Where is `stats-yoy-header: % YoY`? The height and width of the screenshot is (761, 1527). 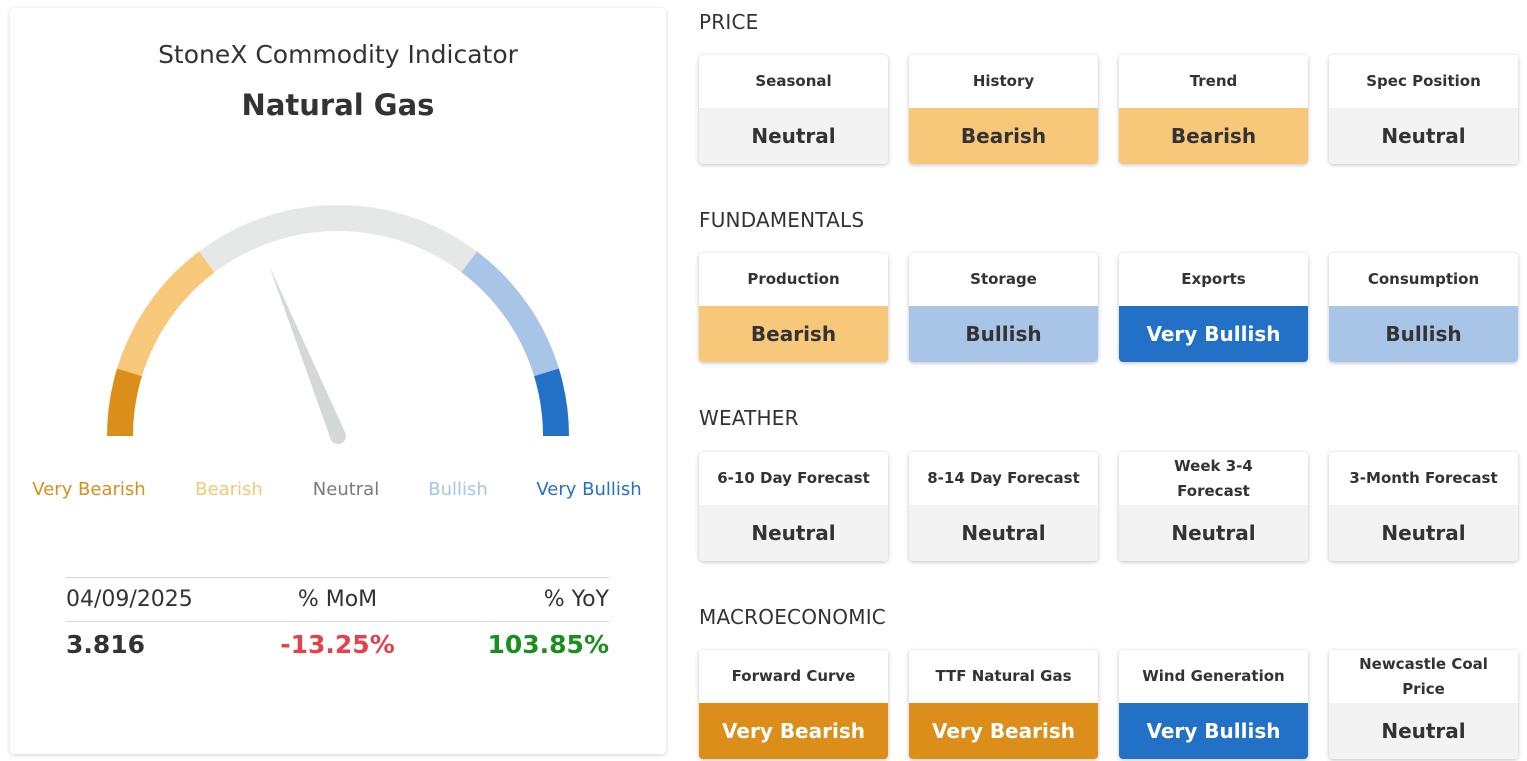 stats-yoy-header: % YoY is located at coordinates (576, 599).